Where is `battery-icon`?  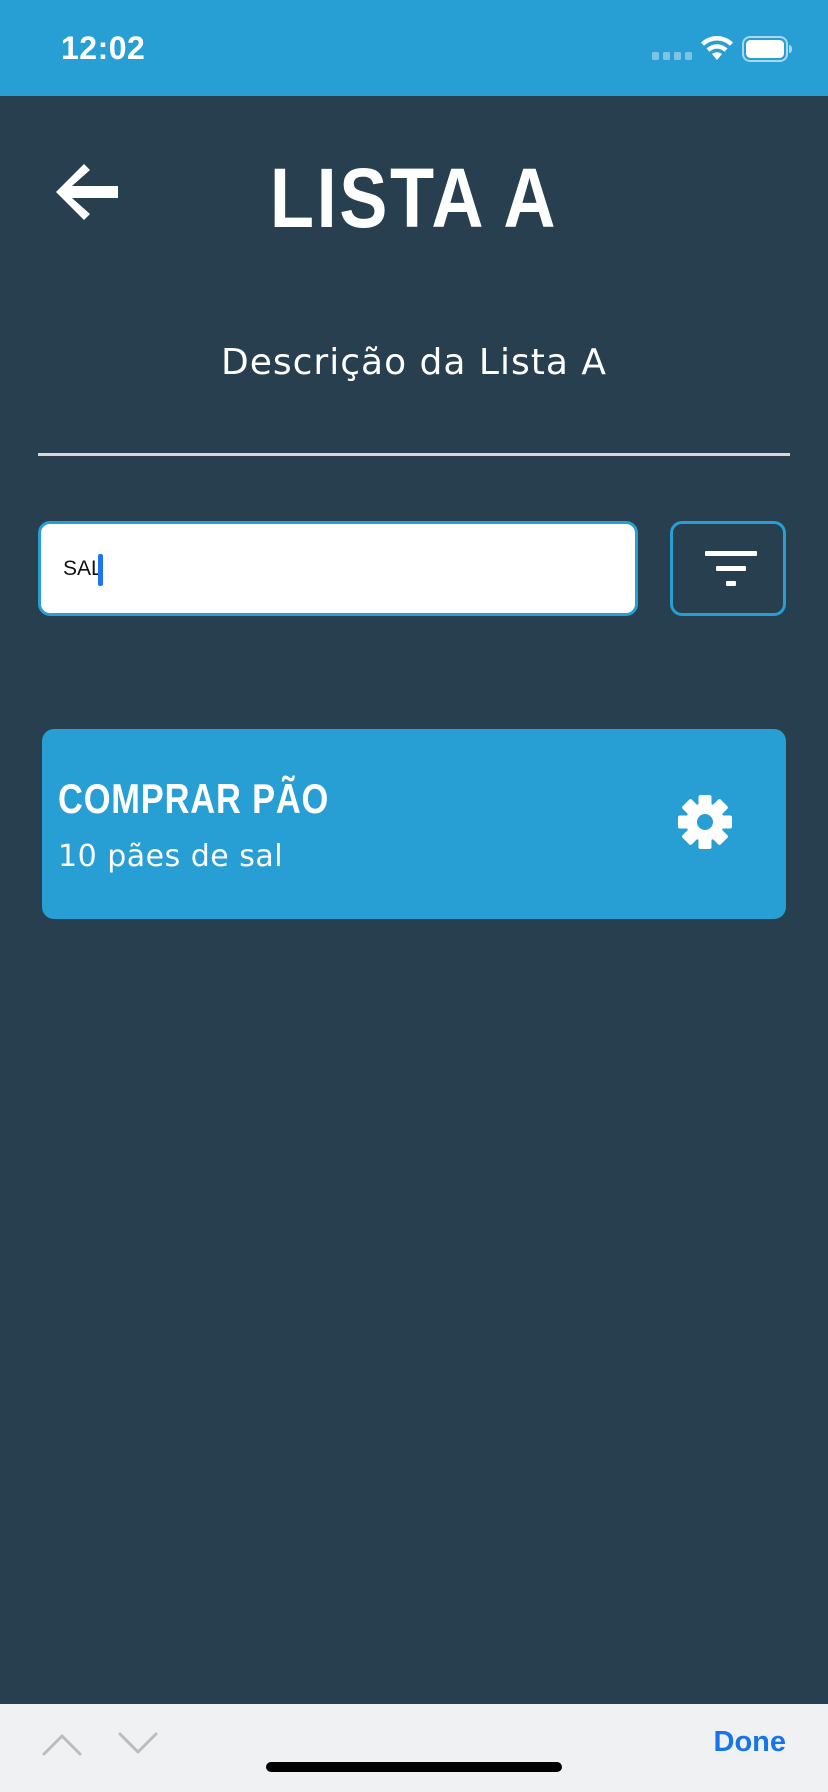
battery-icon is located at coordinates (767, 49).